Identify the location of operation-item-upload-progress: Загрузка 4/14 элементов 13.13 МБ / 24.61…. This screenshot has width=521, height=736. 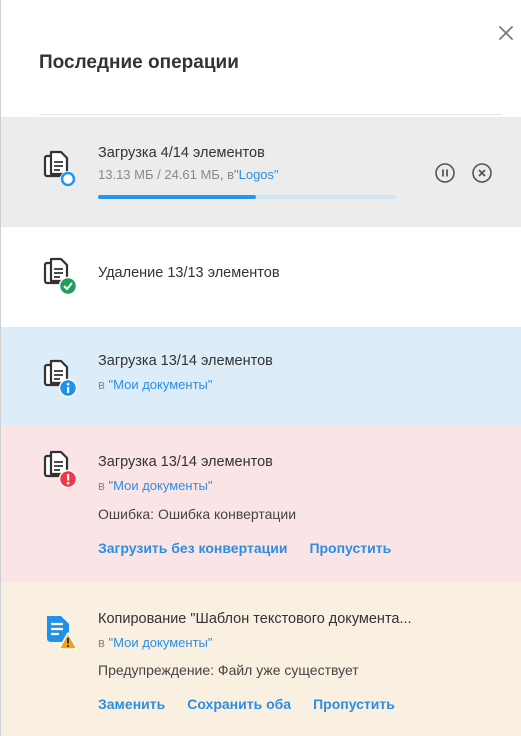
(261, 172).